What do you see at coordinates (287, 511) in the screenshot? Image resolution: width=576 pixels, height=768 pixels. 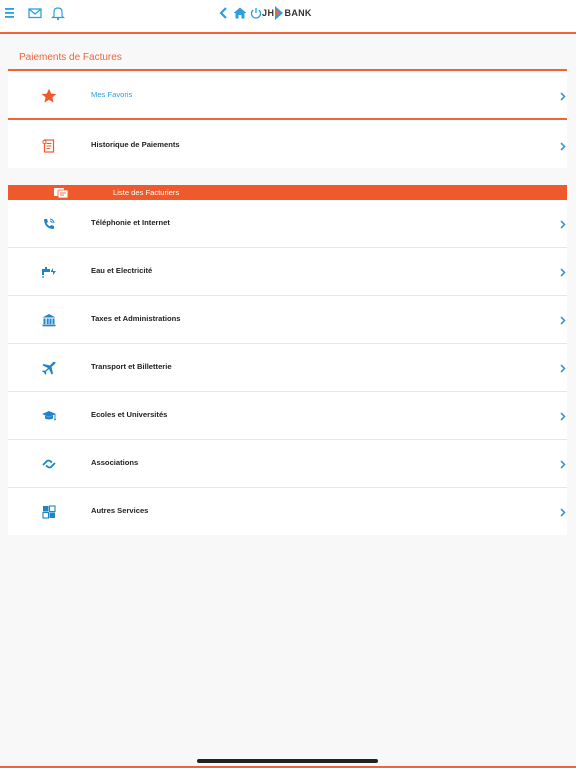 I see `biller-autres-services: Autres Services` at bounding box center [287, 511].